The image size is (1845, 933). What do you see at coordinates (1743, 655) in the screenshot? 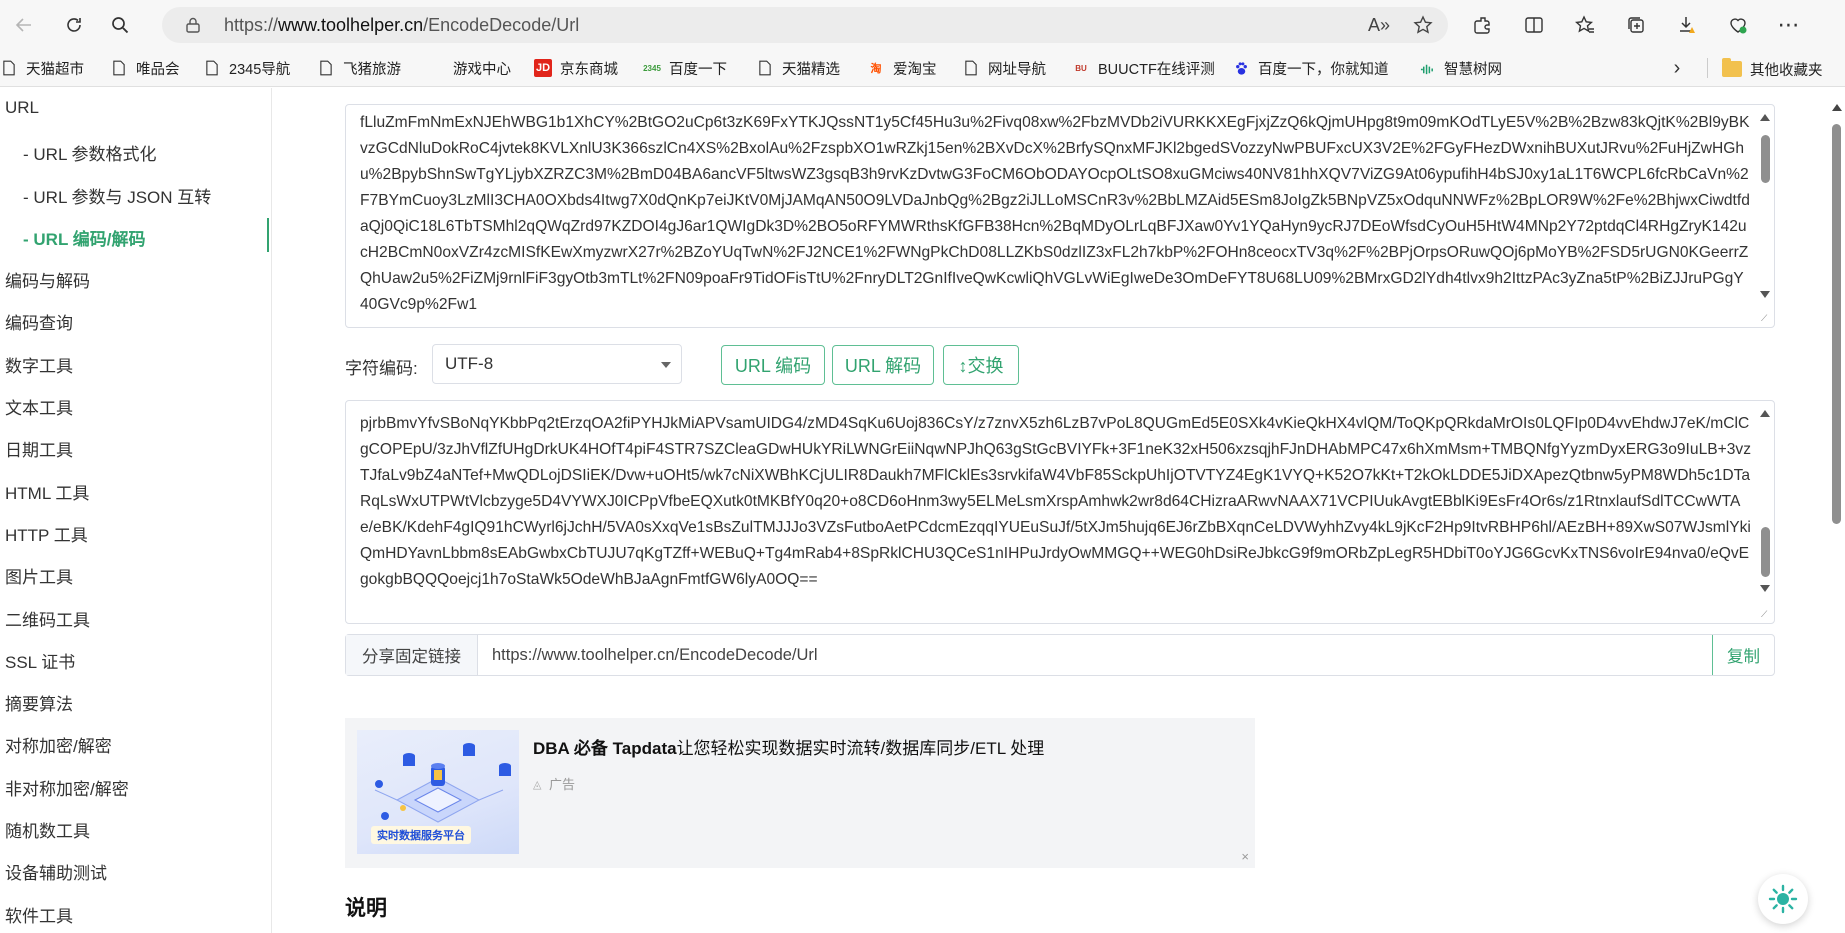
I see `copy-button: 复制` at bounding box center [1743, 655].